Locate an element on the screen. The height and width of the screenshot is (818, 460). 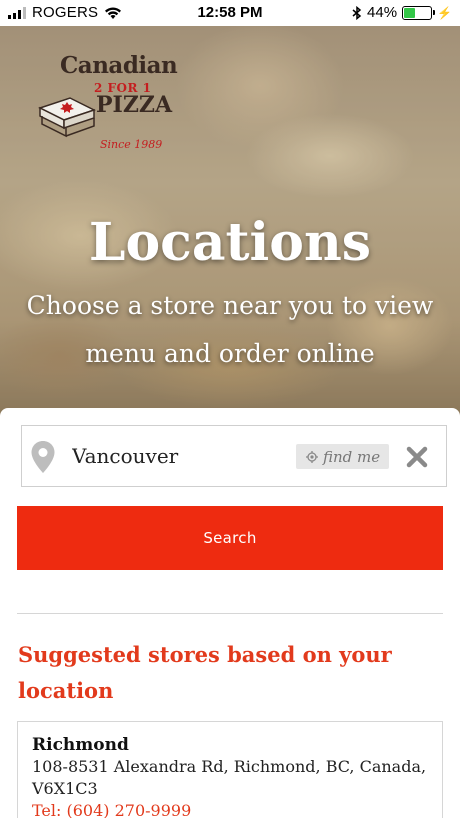
store-name: Richmond is located at coordinates (80, 745).